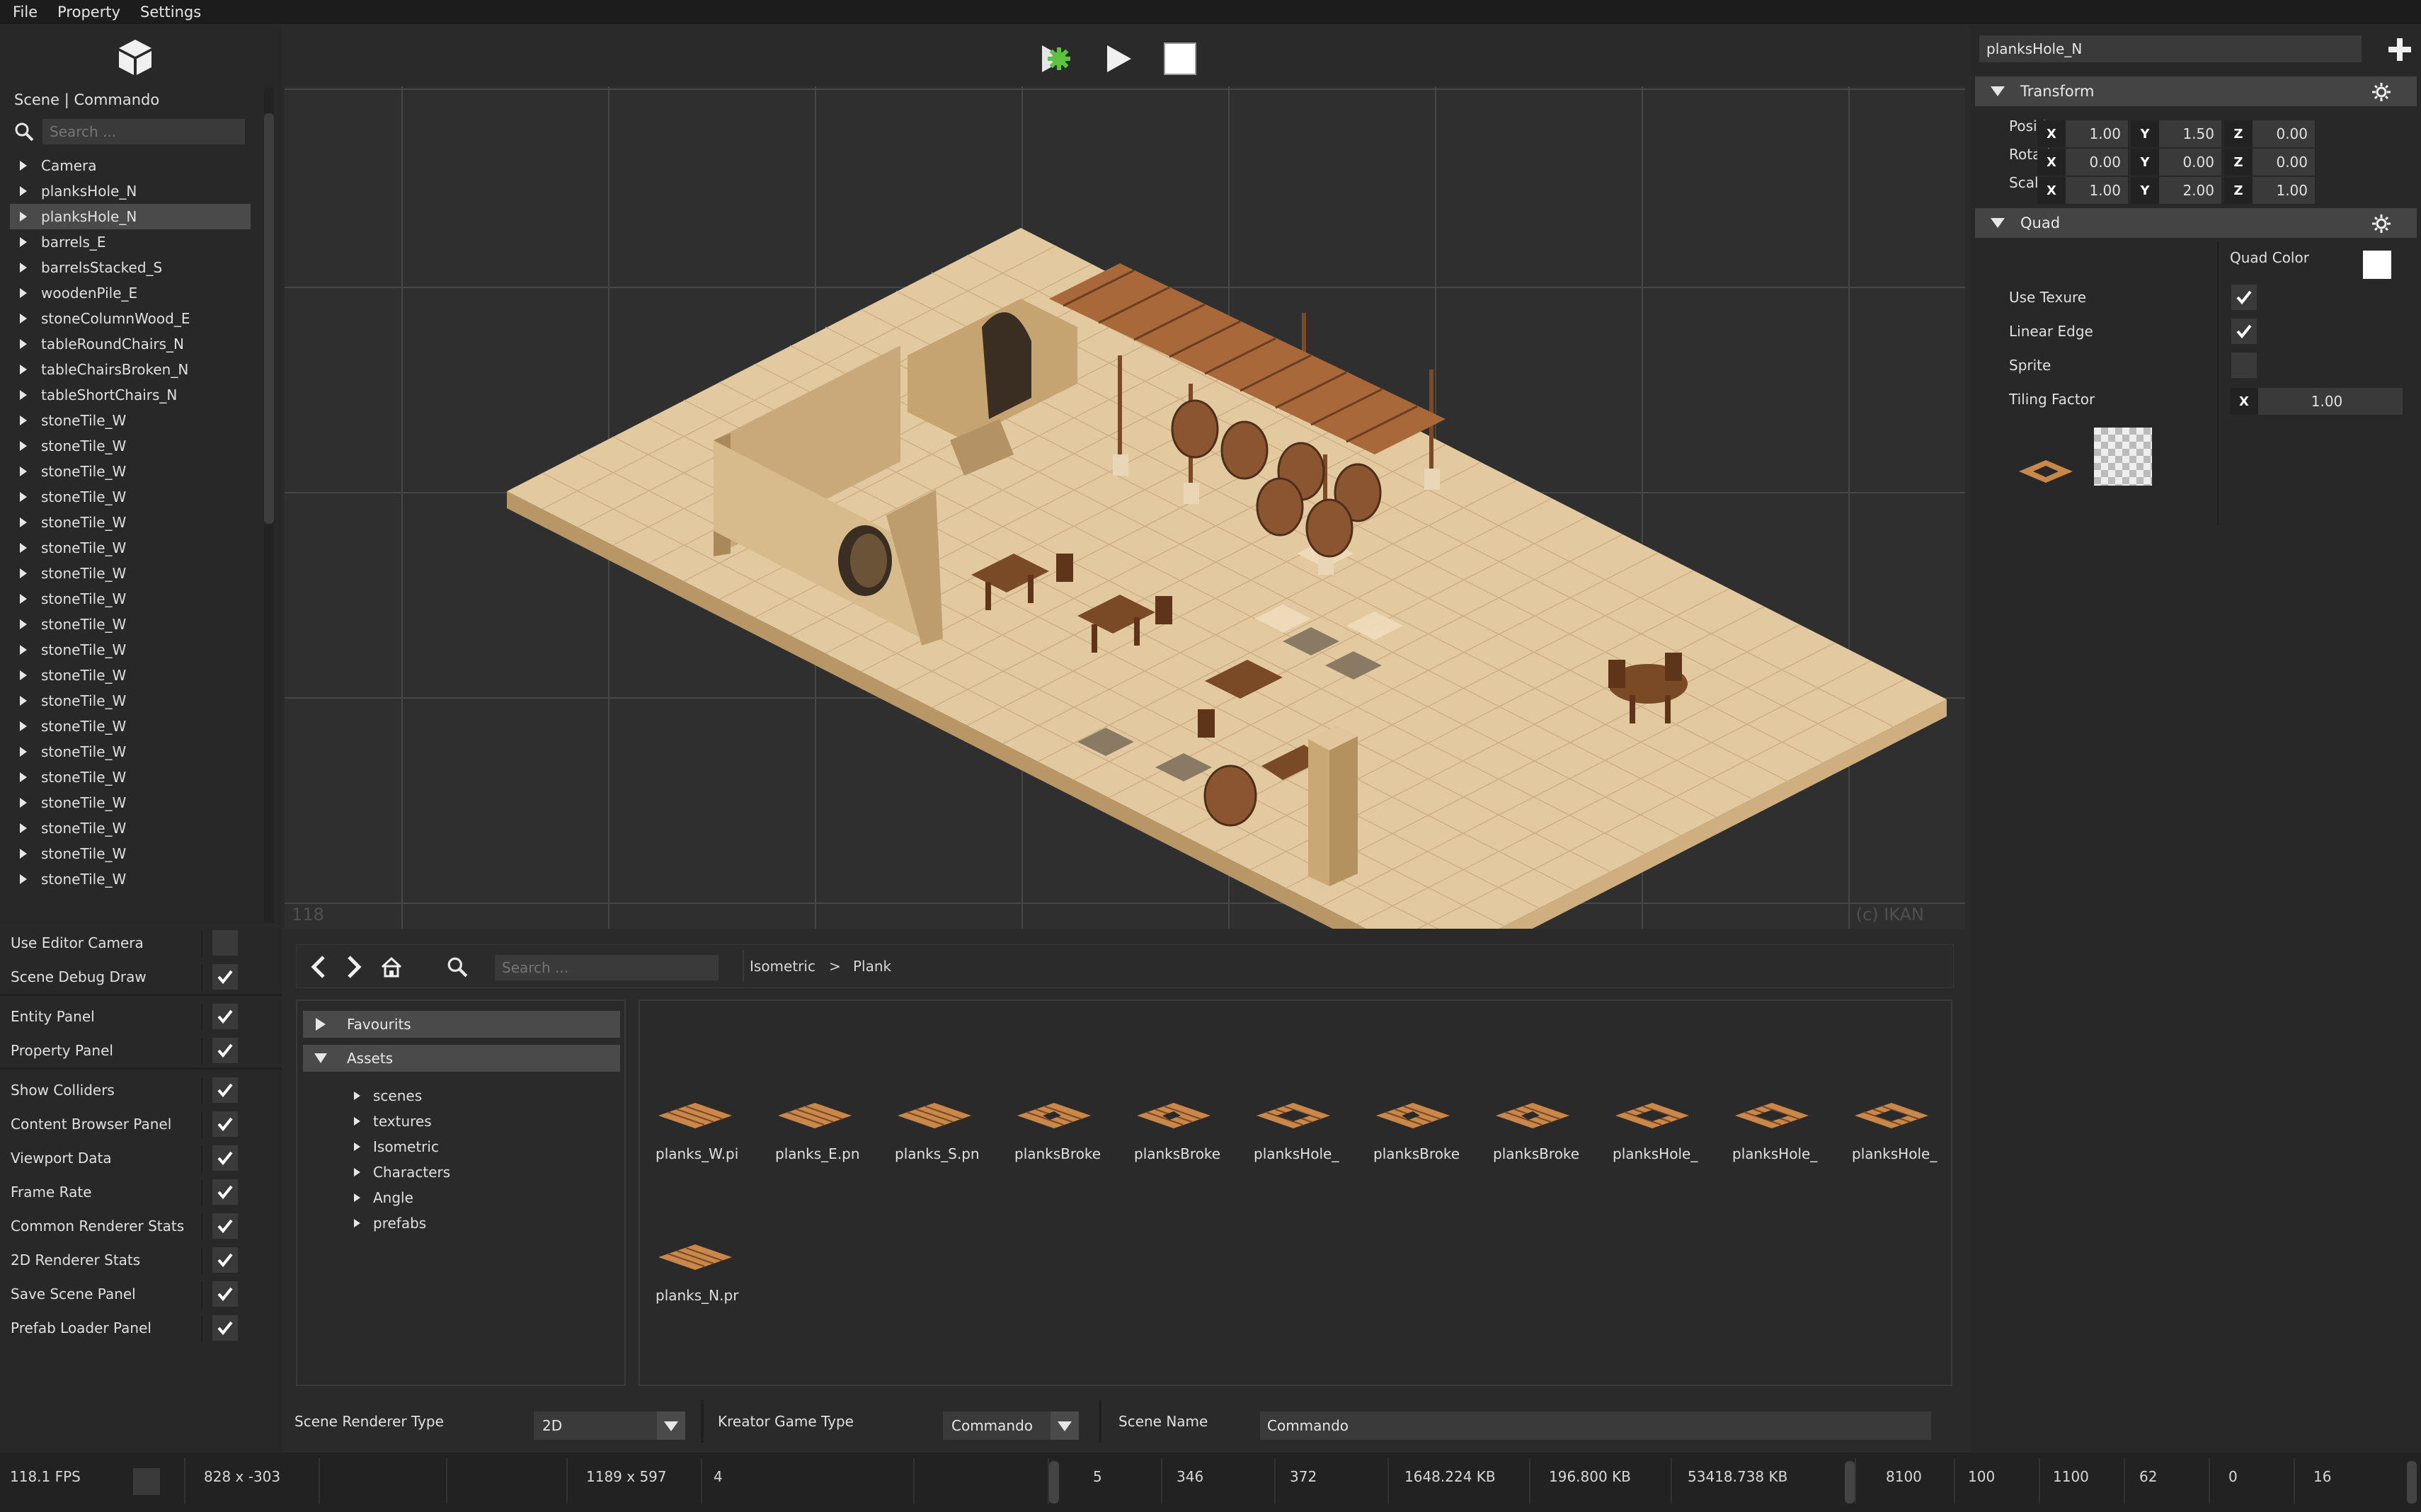 The height and width of the screenshot is (1512, 2421). Describe the element at coordinates (1011, 1425) in the screenshot. I see `game-type-select: Commando` at that location.